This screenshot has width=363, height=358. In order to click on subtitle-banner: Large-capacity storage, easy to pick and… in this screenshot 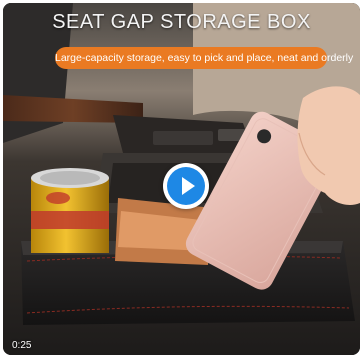, I will do `click(204, 58)`.